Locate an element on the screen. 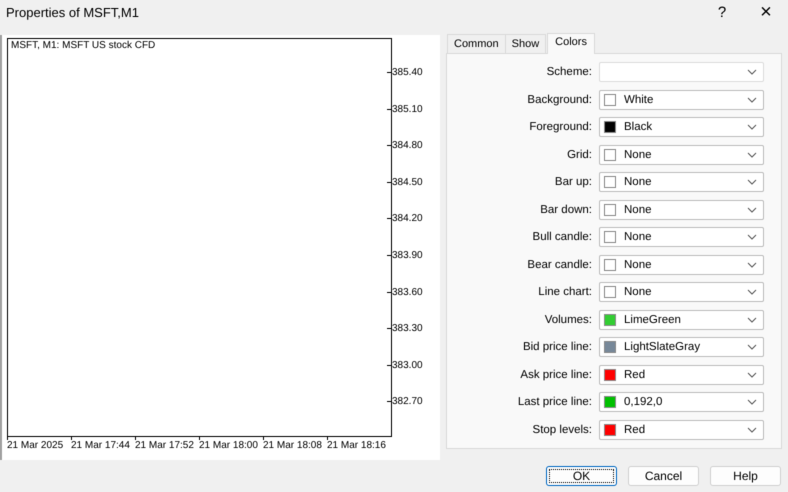  time-label: 21 Mar 2025 is located at coordinates (35, 445).